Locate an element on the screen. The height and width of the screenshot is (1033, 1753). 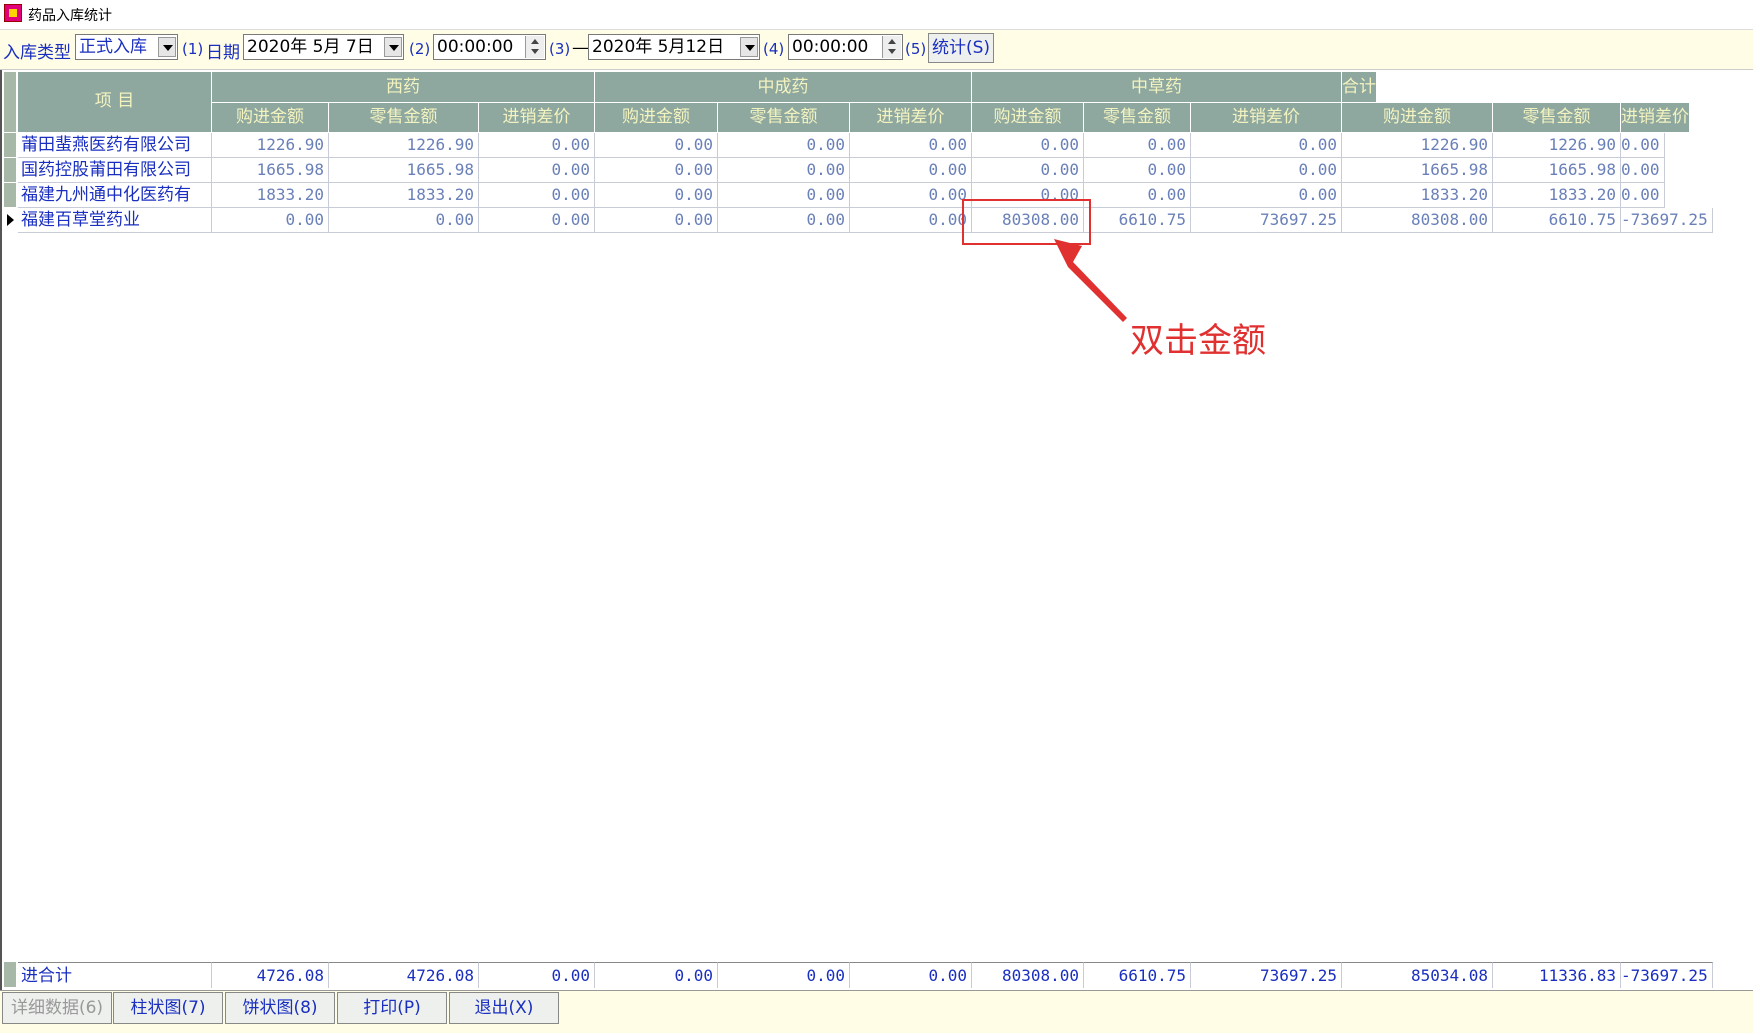
bar-chart-button: 柱状图(7) is located at coordinates (168, 1008).